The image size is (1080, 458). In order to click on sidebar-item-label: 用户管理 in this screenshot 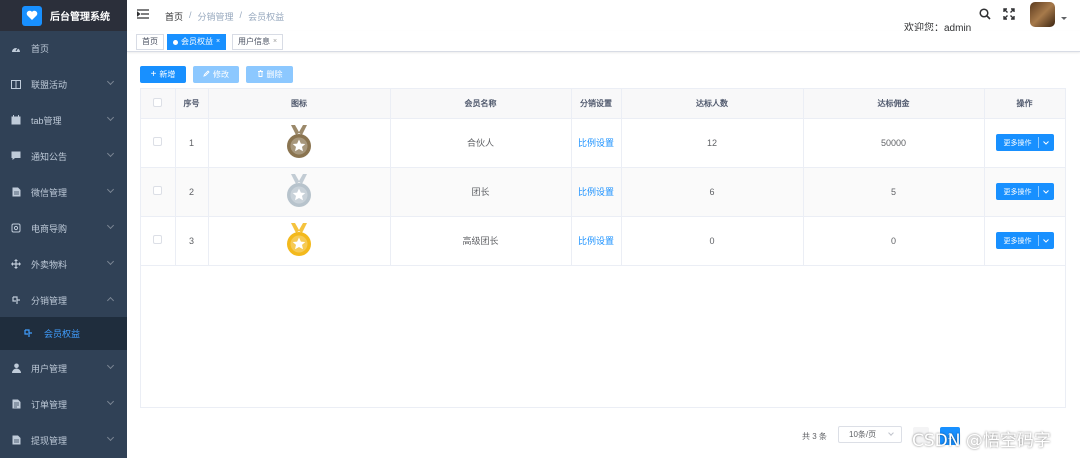, I will do `click(49, 368)`.